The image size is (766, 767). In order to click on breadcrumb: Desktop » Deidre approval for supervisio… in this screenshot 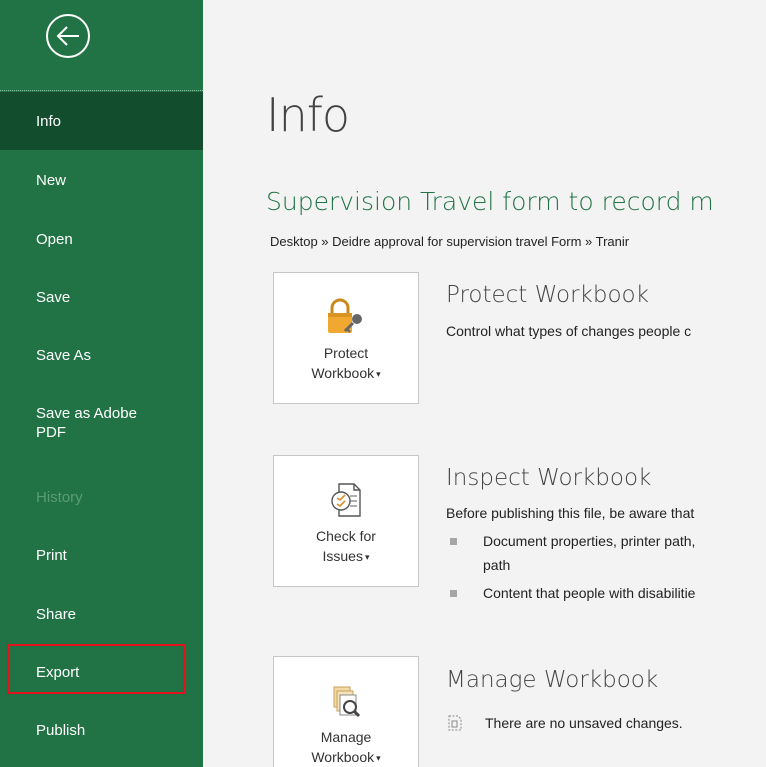, I will do `click(450, 241)`.